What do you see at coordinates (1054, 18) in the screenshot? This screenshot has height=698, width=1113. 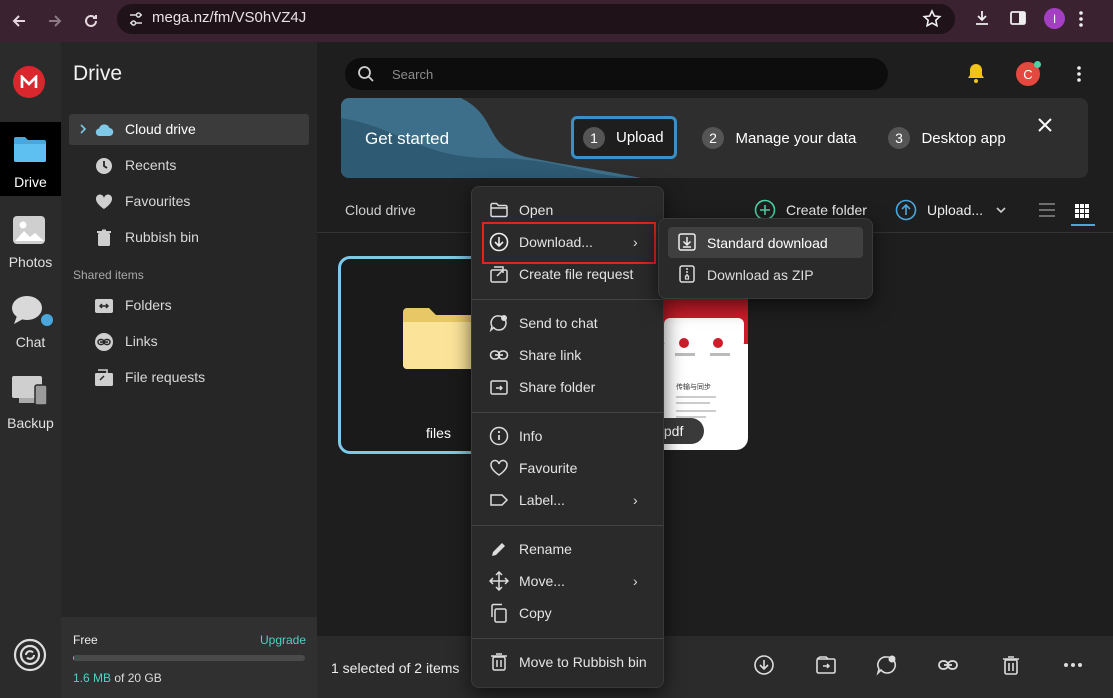 I see `profile-avatar: I` at bounding box center [1054, 18].